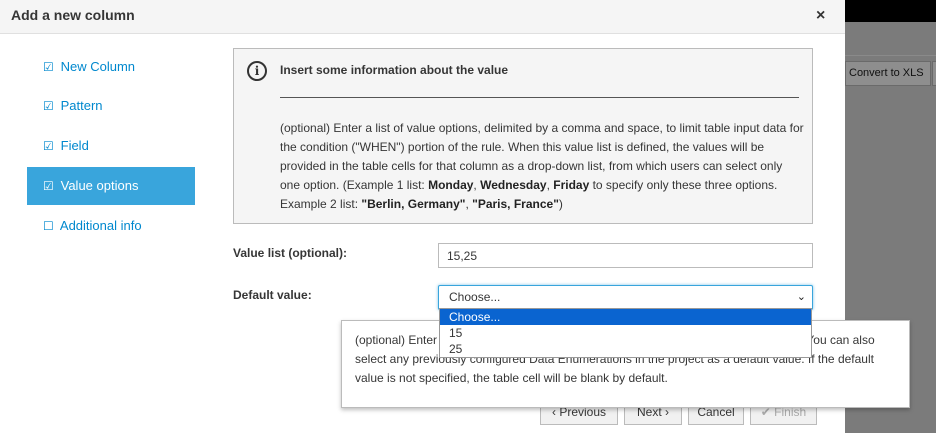 This screenshot has height=433, width=936. Describe the element at coordinates (625, 349) in the screenshot. I see `dropdown-option: 25` at that location.